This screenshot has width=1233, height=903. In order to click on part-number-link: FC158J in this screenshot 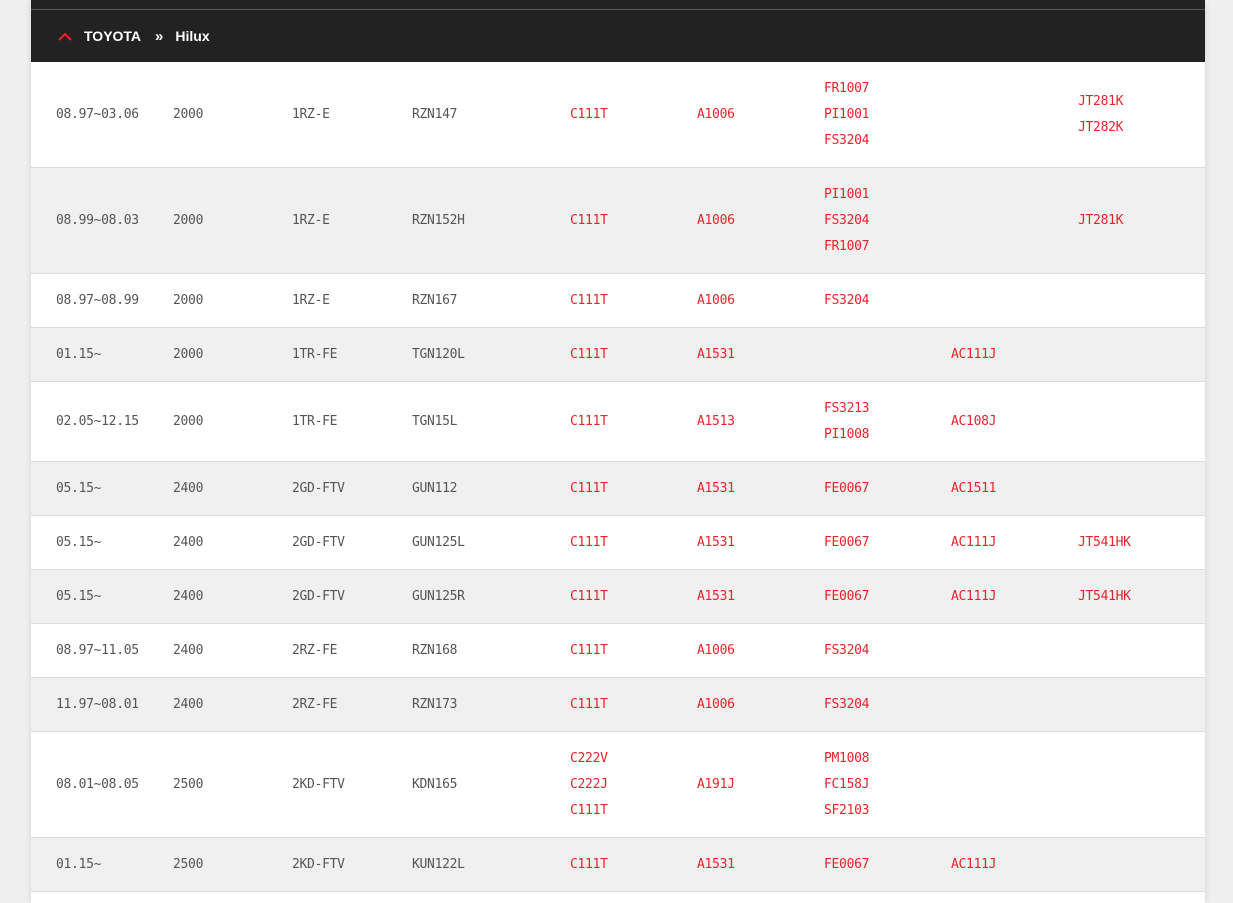, I will do `click(887, 785)`.